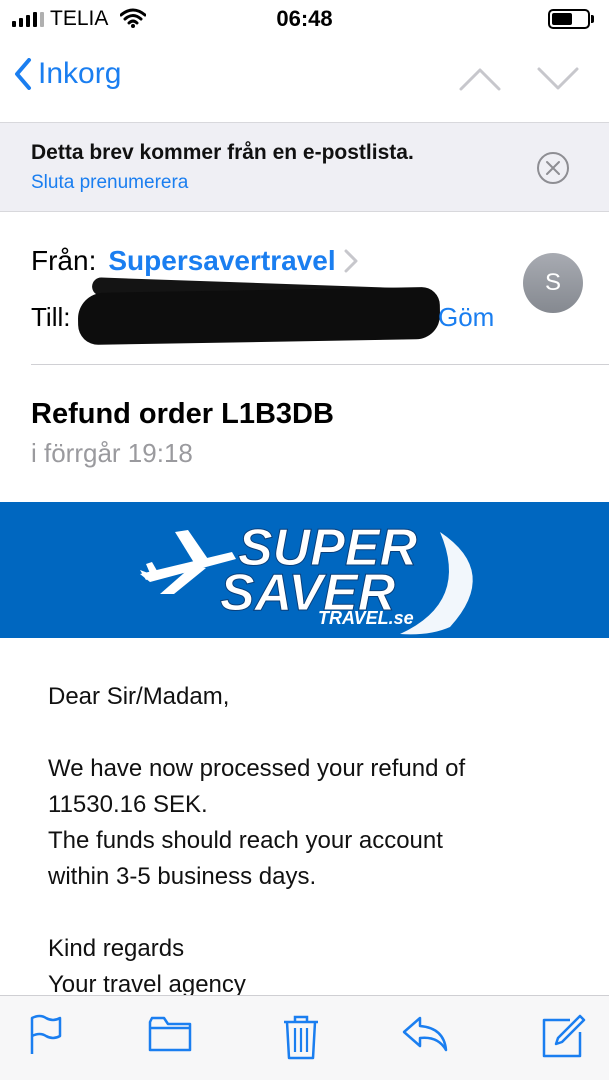 The width and height of the screenshot is (609, 1080). I want to click on chevron-up-icon, so click(480, 79).